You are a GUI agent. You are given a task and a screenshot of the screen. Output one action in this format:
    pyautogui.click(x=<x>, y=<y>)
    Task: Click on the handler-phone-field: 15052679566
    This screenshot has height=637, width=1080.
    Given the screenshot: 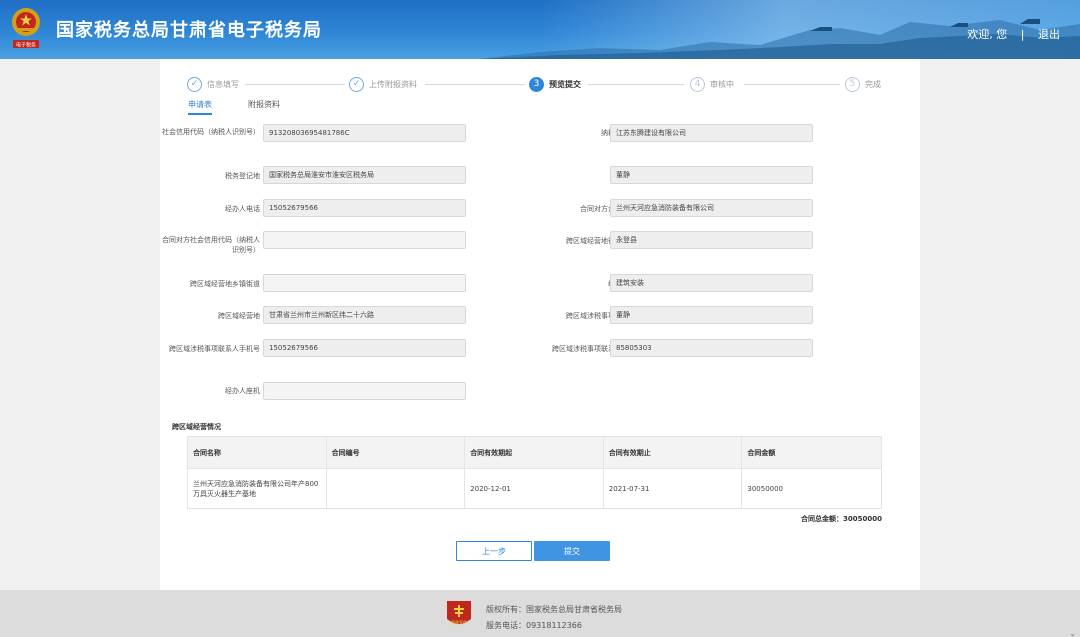 What is the action you would take?
    pyautogui.click(x=364, y=208)
    